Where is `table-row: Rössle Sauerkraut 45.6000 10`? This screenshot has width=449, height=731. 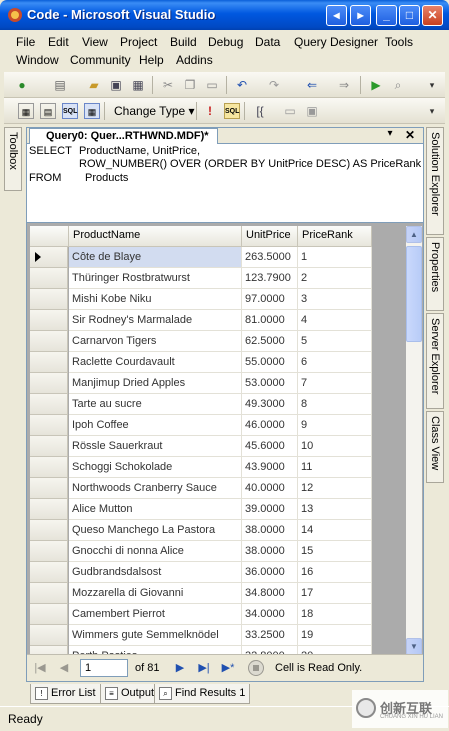 table-row: Rössle Sauerkraut 45.6000 10 is located at coordinates (201, 446).